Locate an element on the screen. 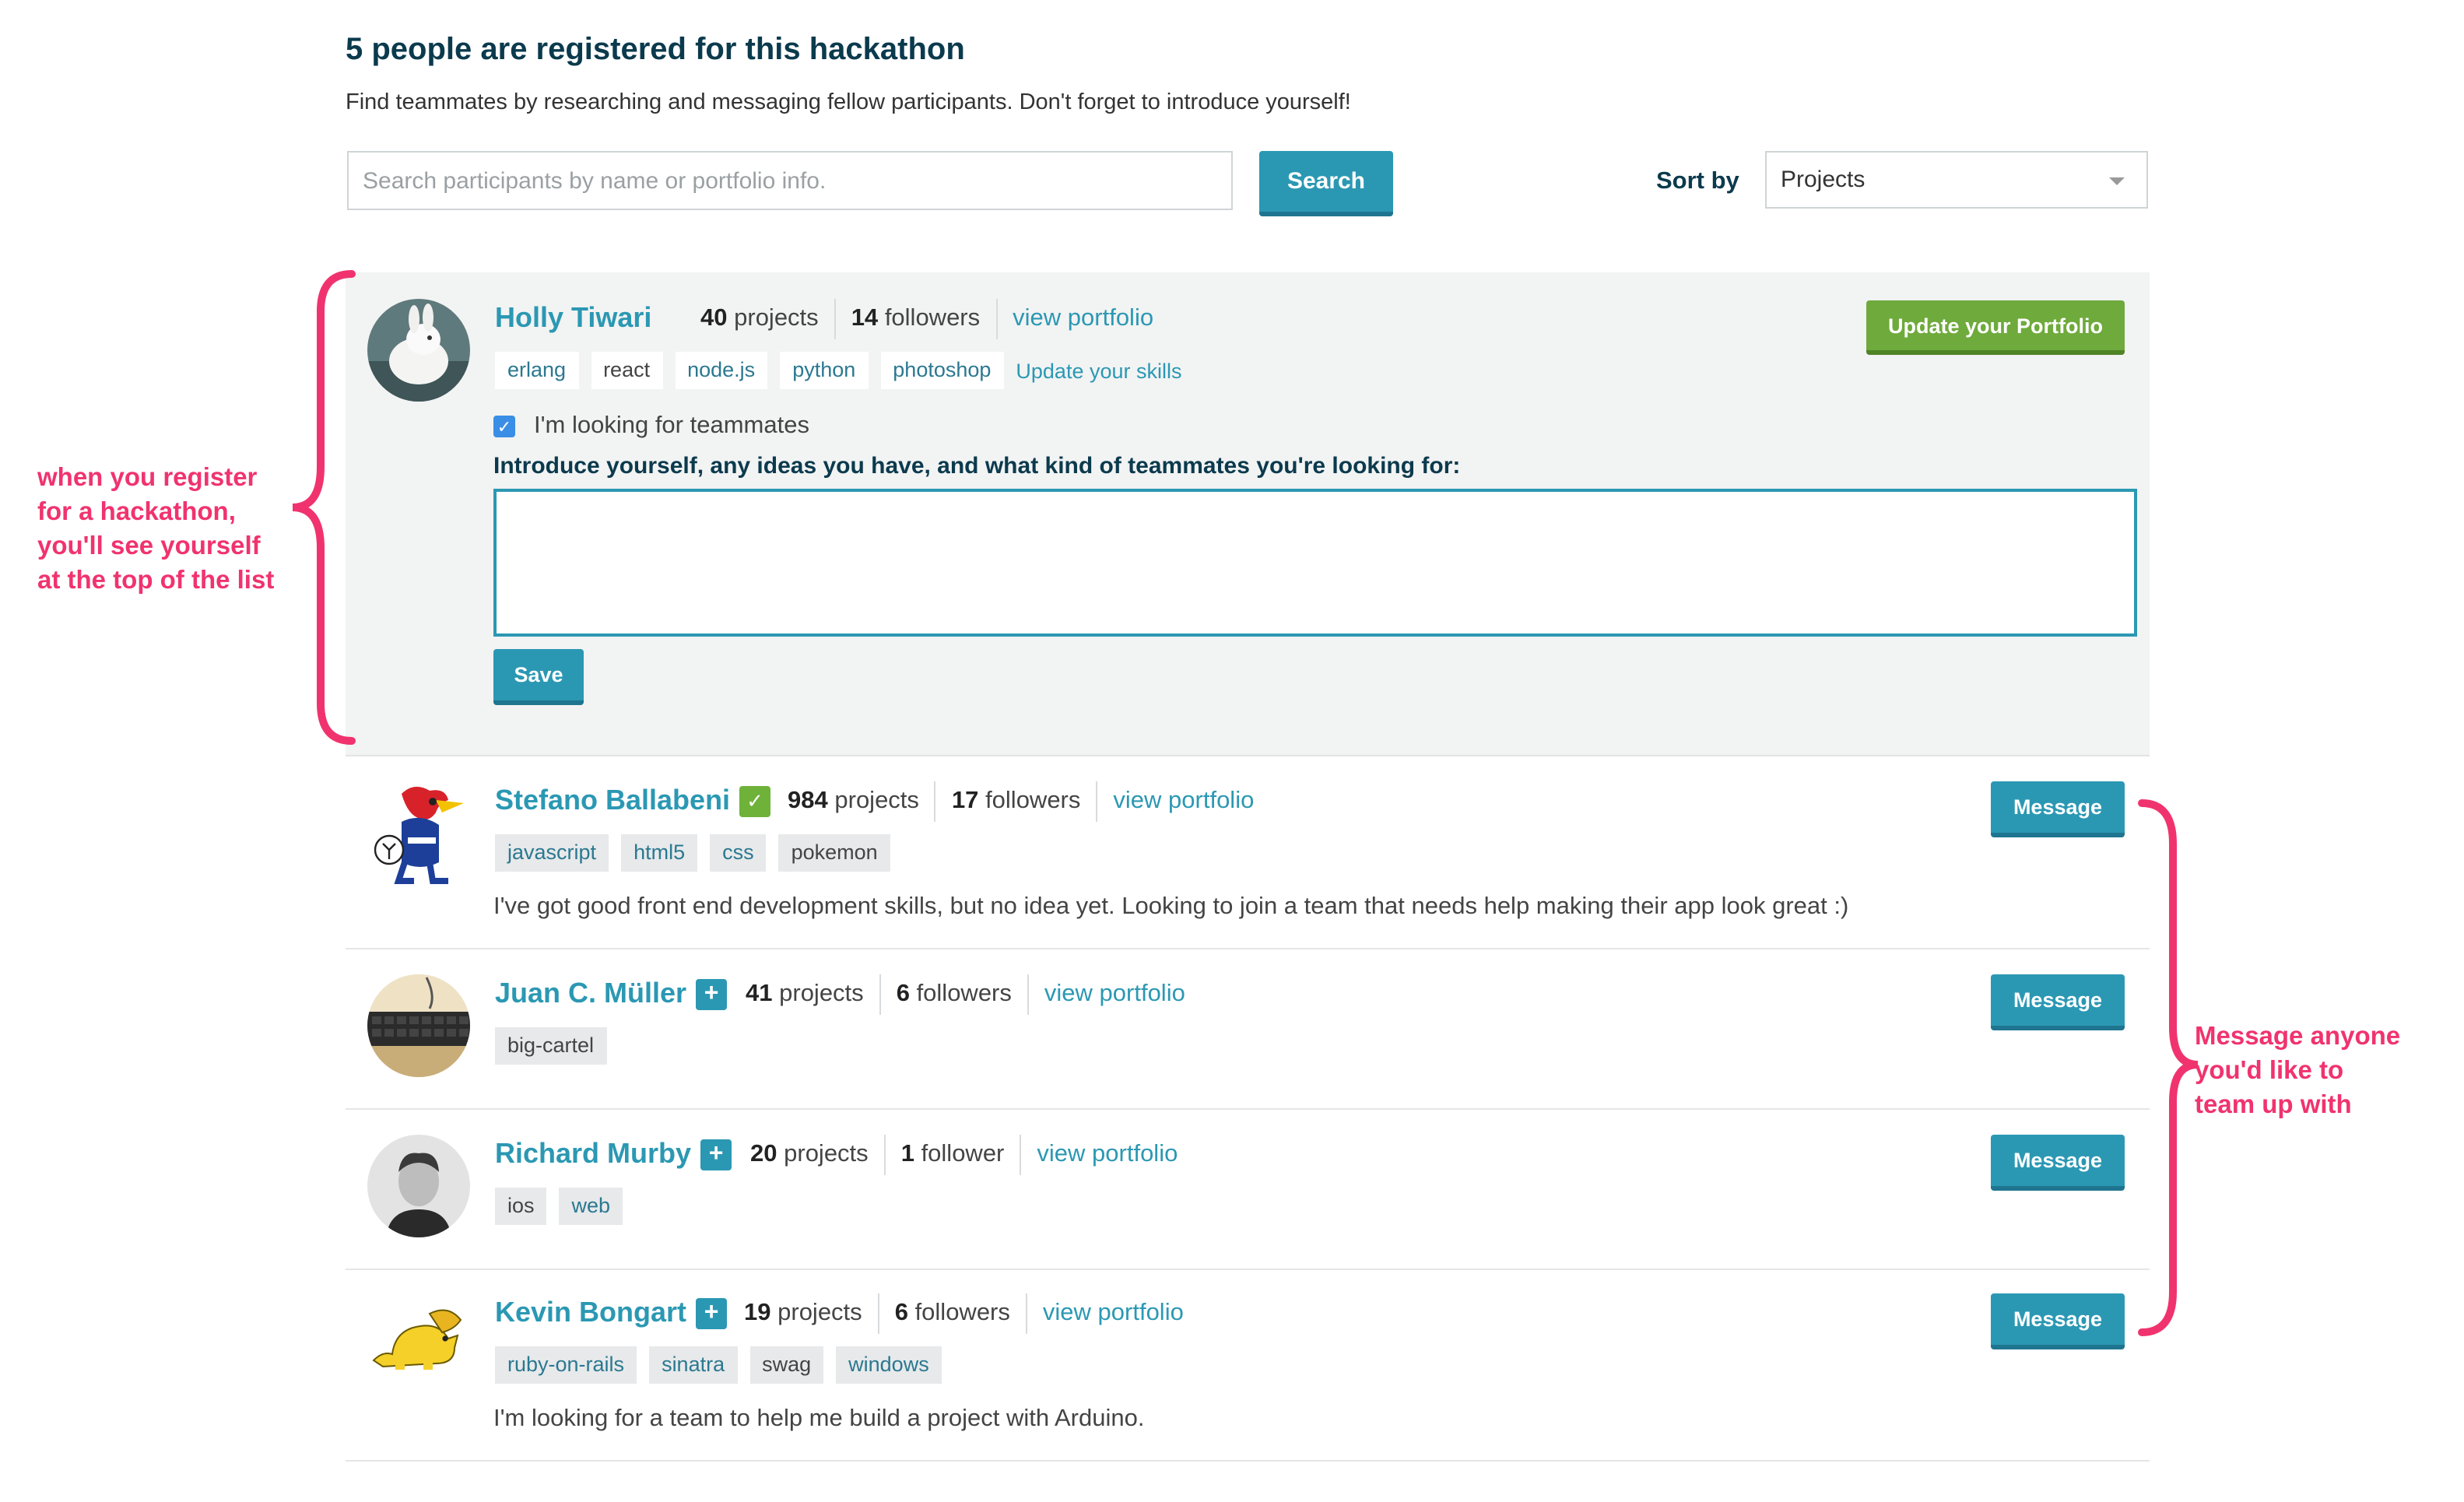 The width and height of the screenshot is (2464, 1502). avatar-self is located at coordinates (418, 350).